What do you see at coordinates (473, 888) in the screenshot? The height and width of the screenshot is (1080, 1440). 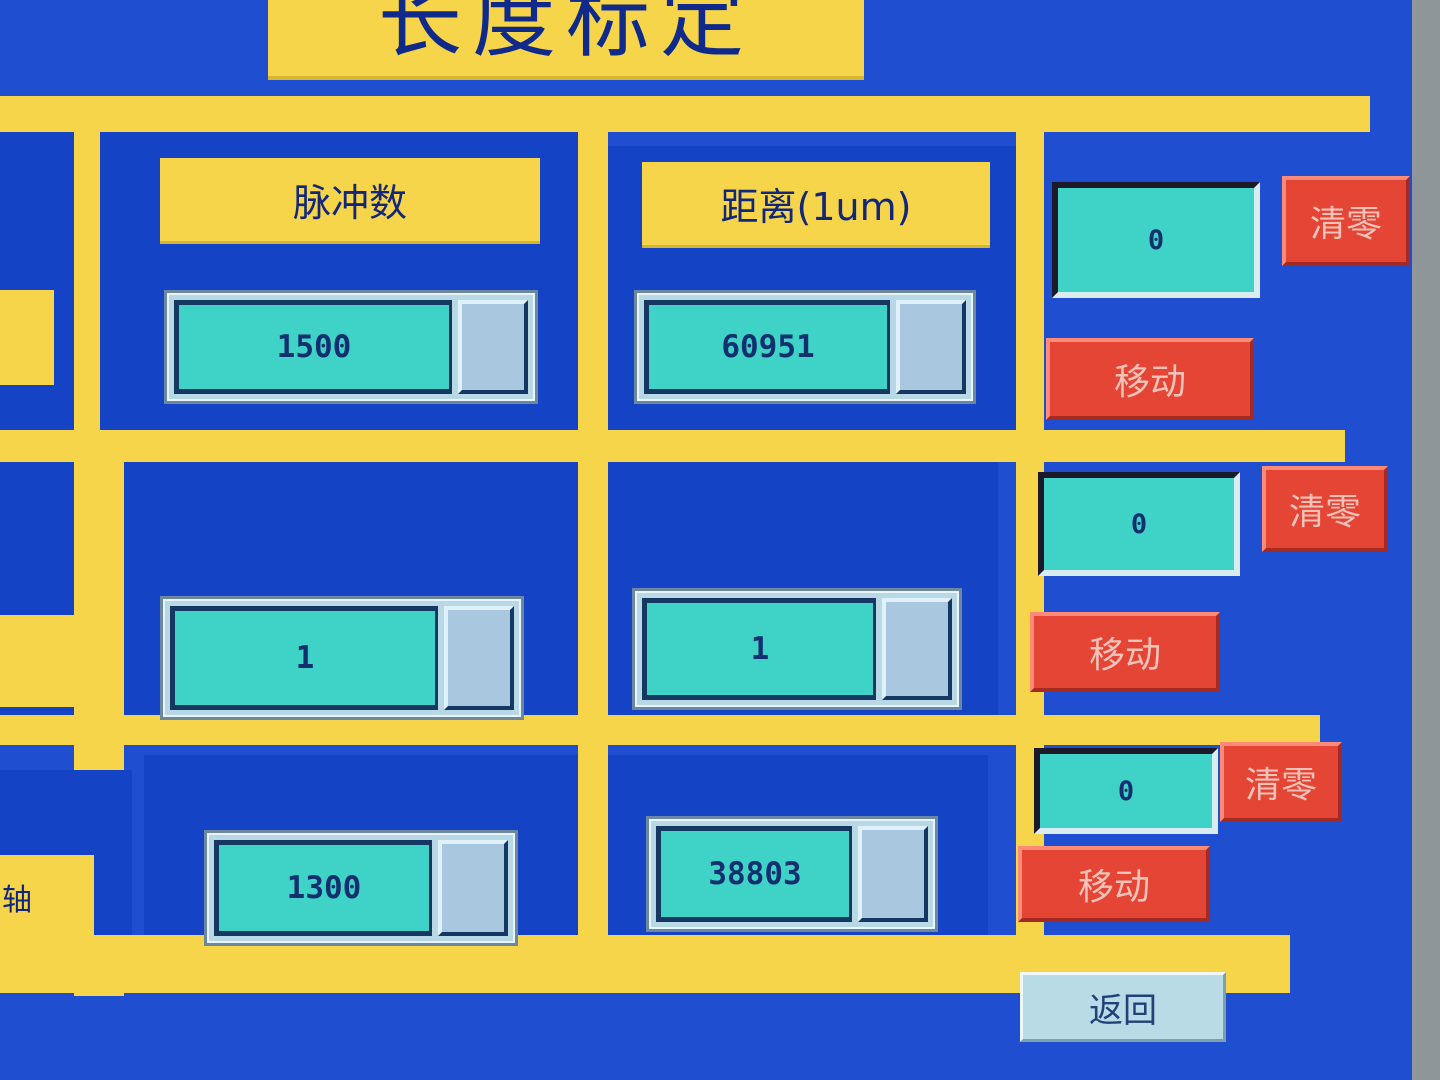 I see `pulse-knob-row3` at bounding box center [473, 888].